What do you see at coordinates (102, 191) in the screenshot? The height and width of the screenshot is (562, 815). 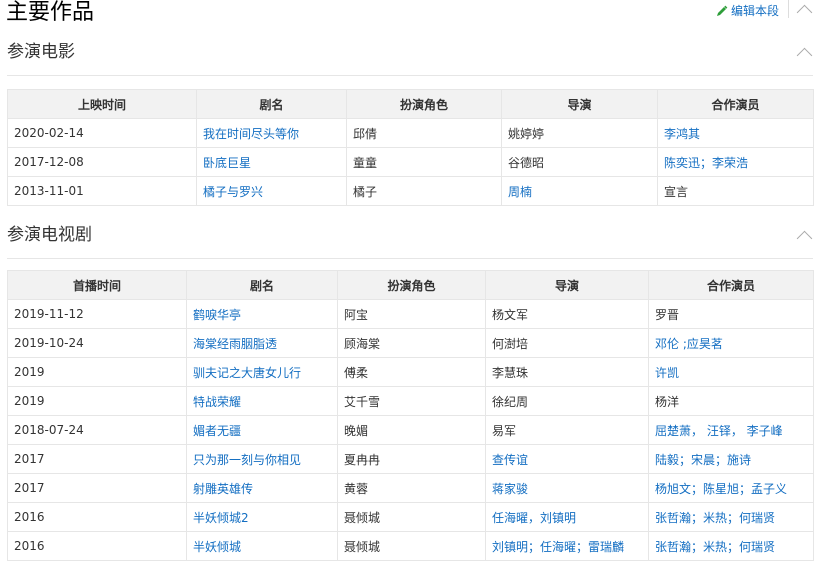 I see `table-cell: 2013-11-01` at bounding box center [102, 191].